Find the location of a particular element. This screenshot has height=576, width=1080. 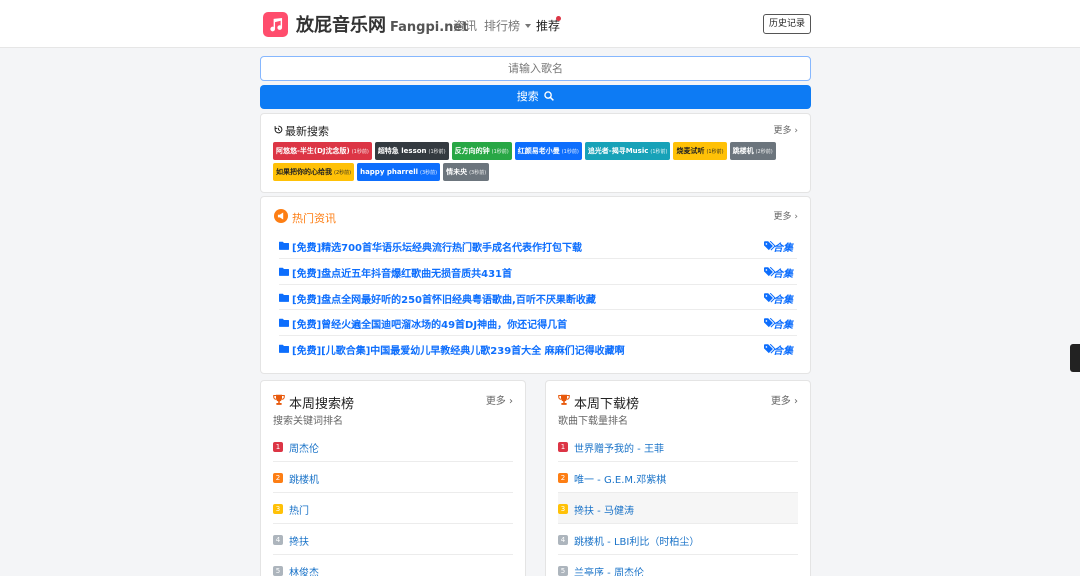

search-input: 请输入歌名 is located at coordinates (535, 68).